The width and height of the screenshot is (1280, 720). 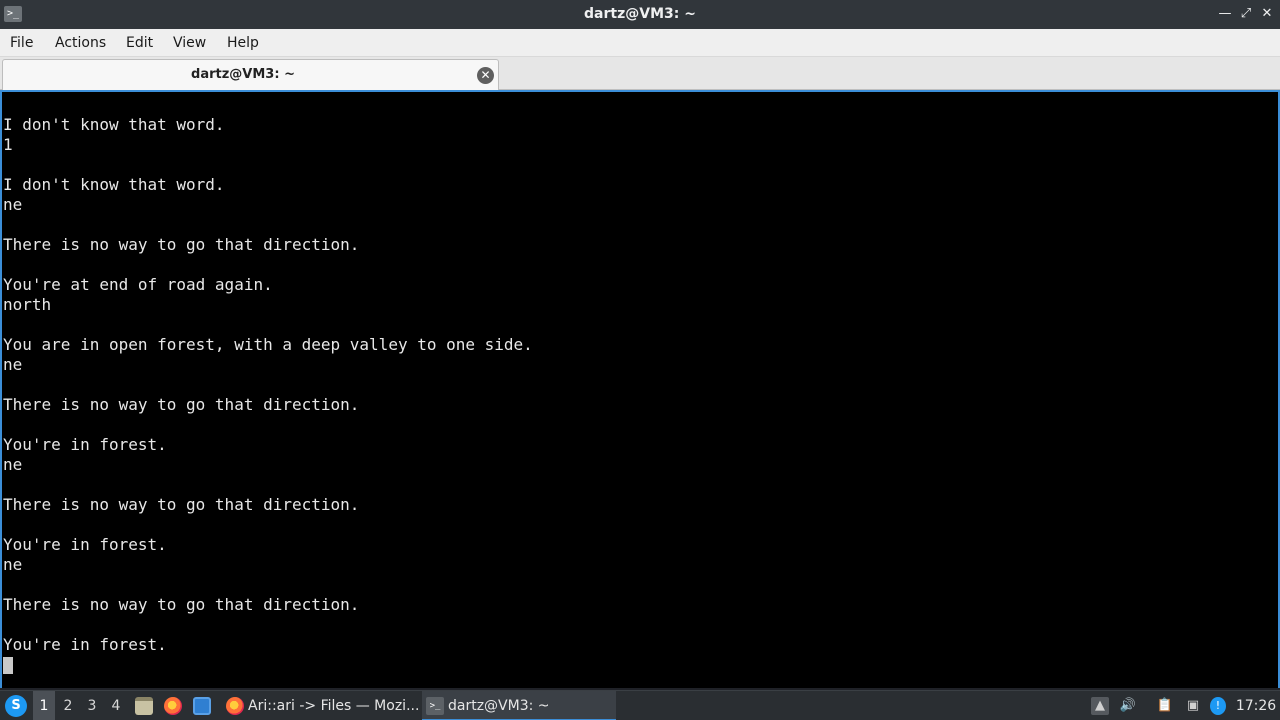 I want to click on maximize-icon: ⤢, so click(x=1246, y=14).